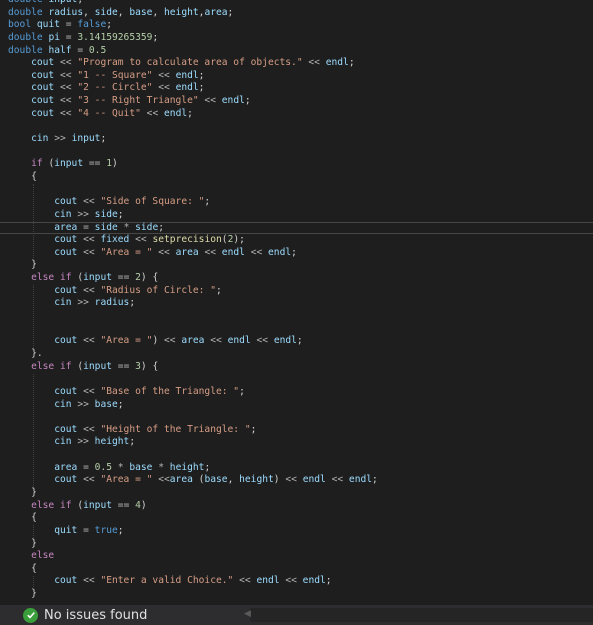  I want to click on scroll-left-icon: ◀, so click(247, 614).